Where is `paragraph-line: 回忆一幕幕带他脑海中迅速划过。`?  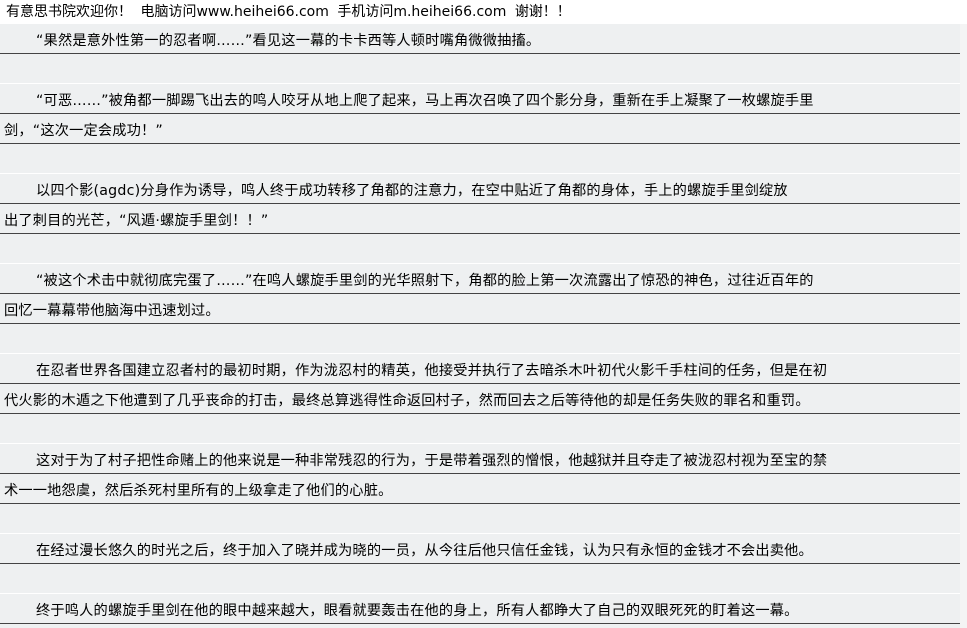 paragraph-line: 回忆一幕幕带他脑海中迅速划过。 is located at coordinates (480, 309).